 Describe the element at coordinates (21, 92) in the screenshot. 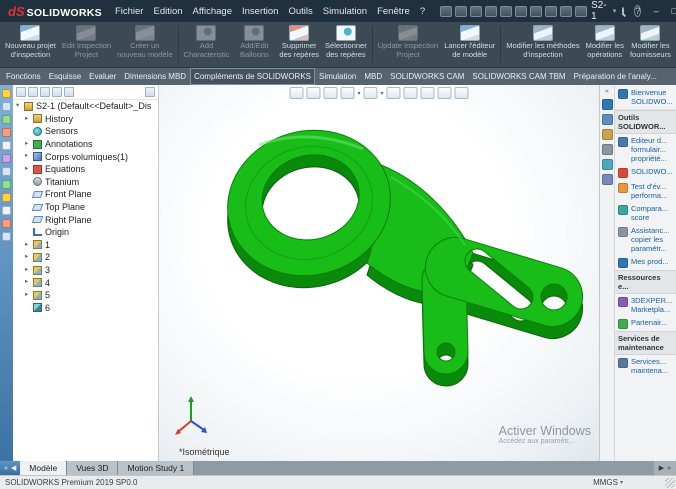

I see `featuremanager-tab-icon` at that location.